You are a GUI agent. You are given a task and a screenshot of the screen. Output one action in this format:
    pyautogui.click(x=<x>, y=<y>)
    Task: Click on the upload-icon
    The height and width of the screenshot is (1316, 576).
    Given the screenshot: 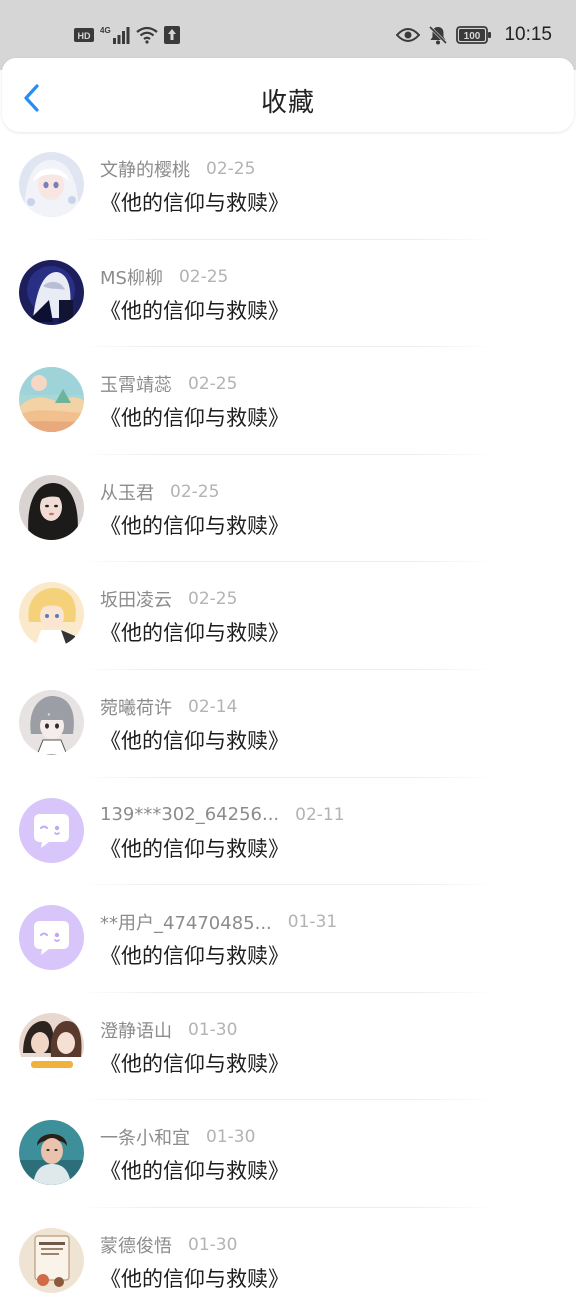 What is the action you would take?
    pyautogui.click(x=172, y=35)
    